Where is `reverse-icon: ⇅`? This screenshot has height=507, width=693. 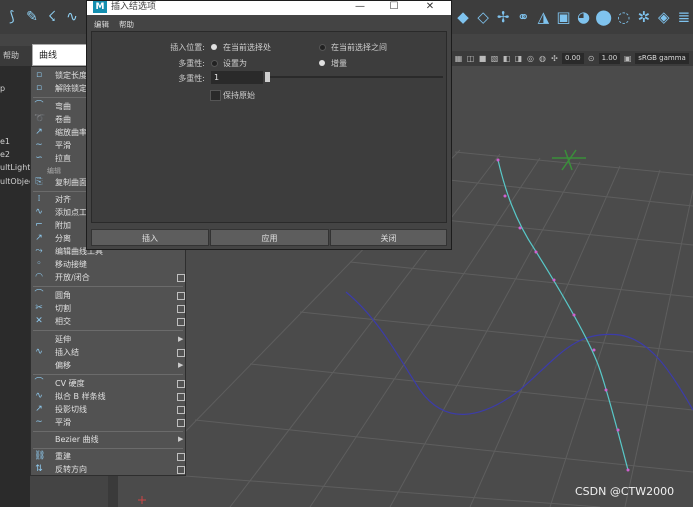
reverse-icon: ⇅ is located at coordinates (39, 469).